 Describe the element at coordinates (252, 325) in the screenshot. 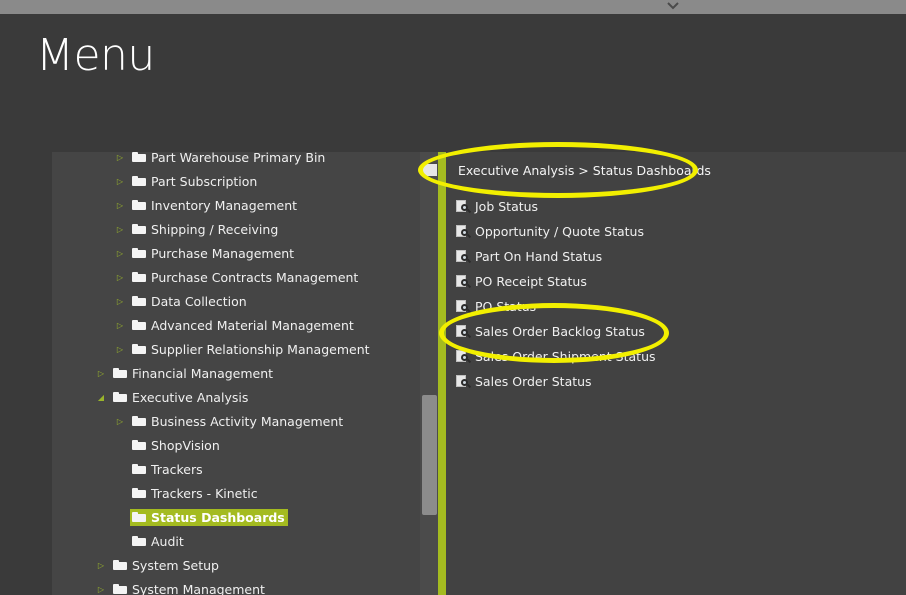

I see `tree-item-label: Advanced Material Management` at that location.